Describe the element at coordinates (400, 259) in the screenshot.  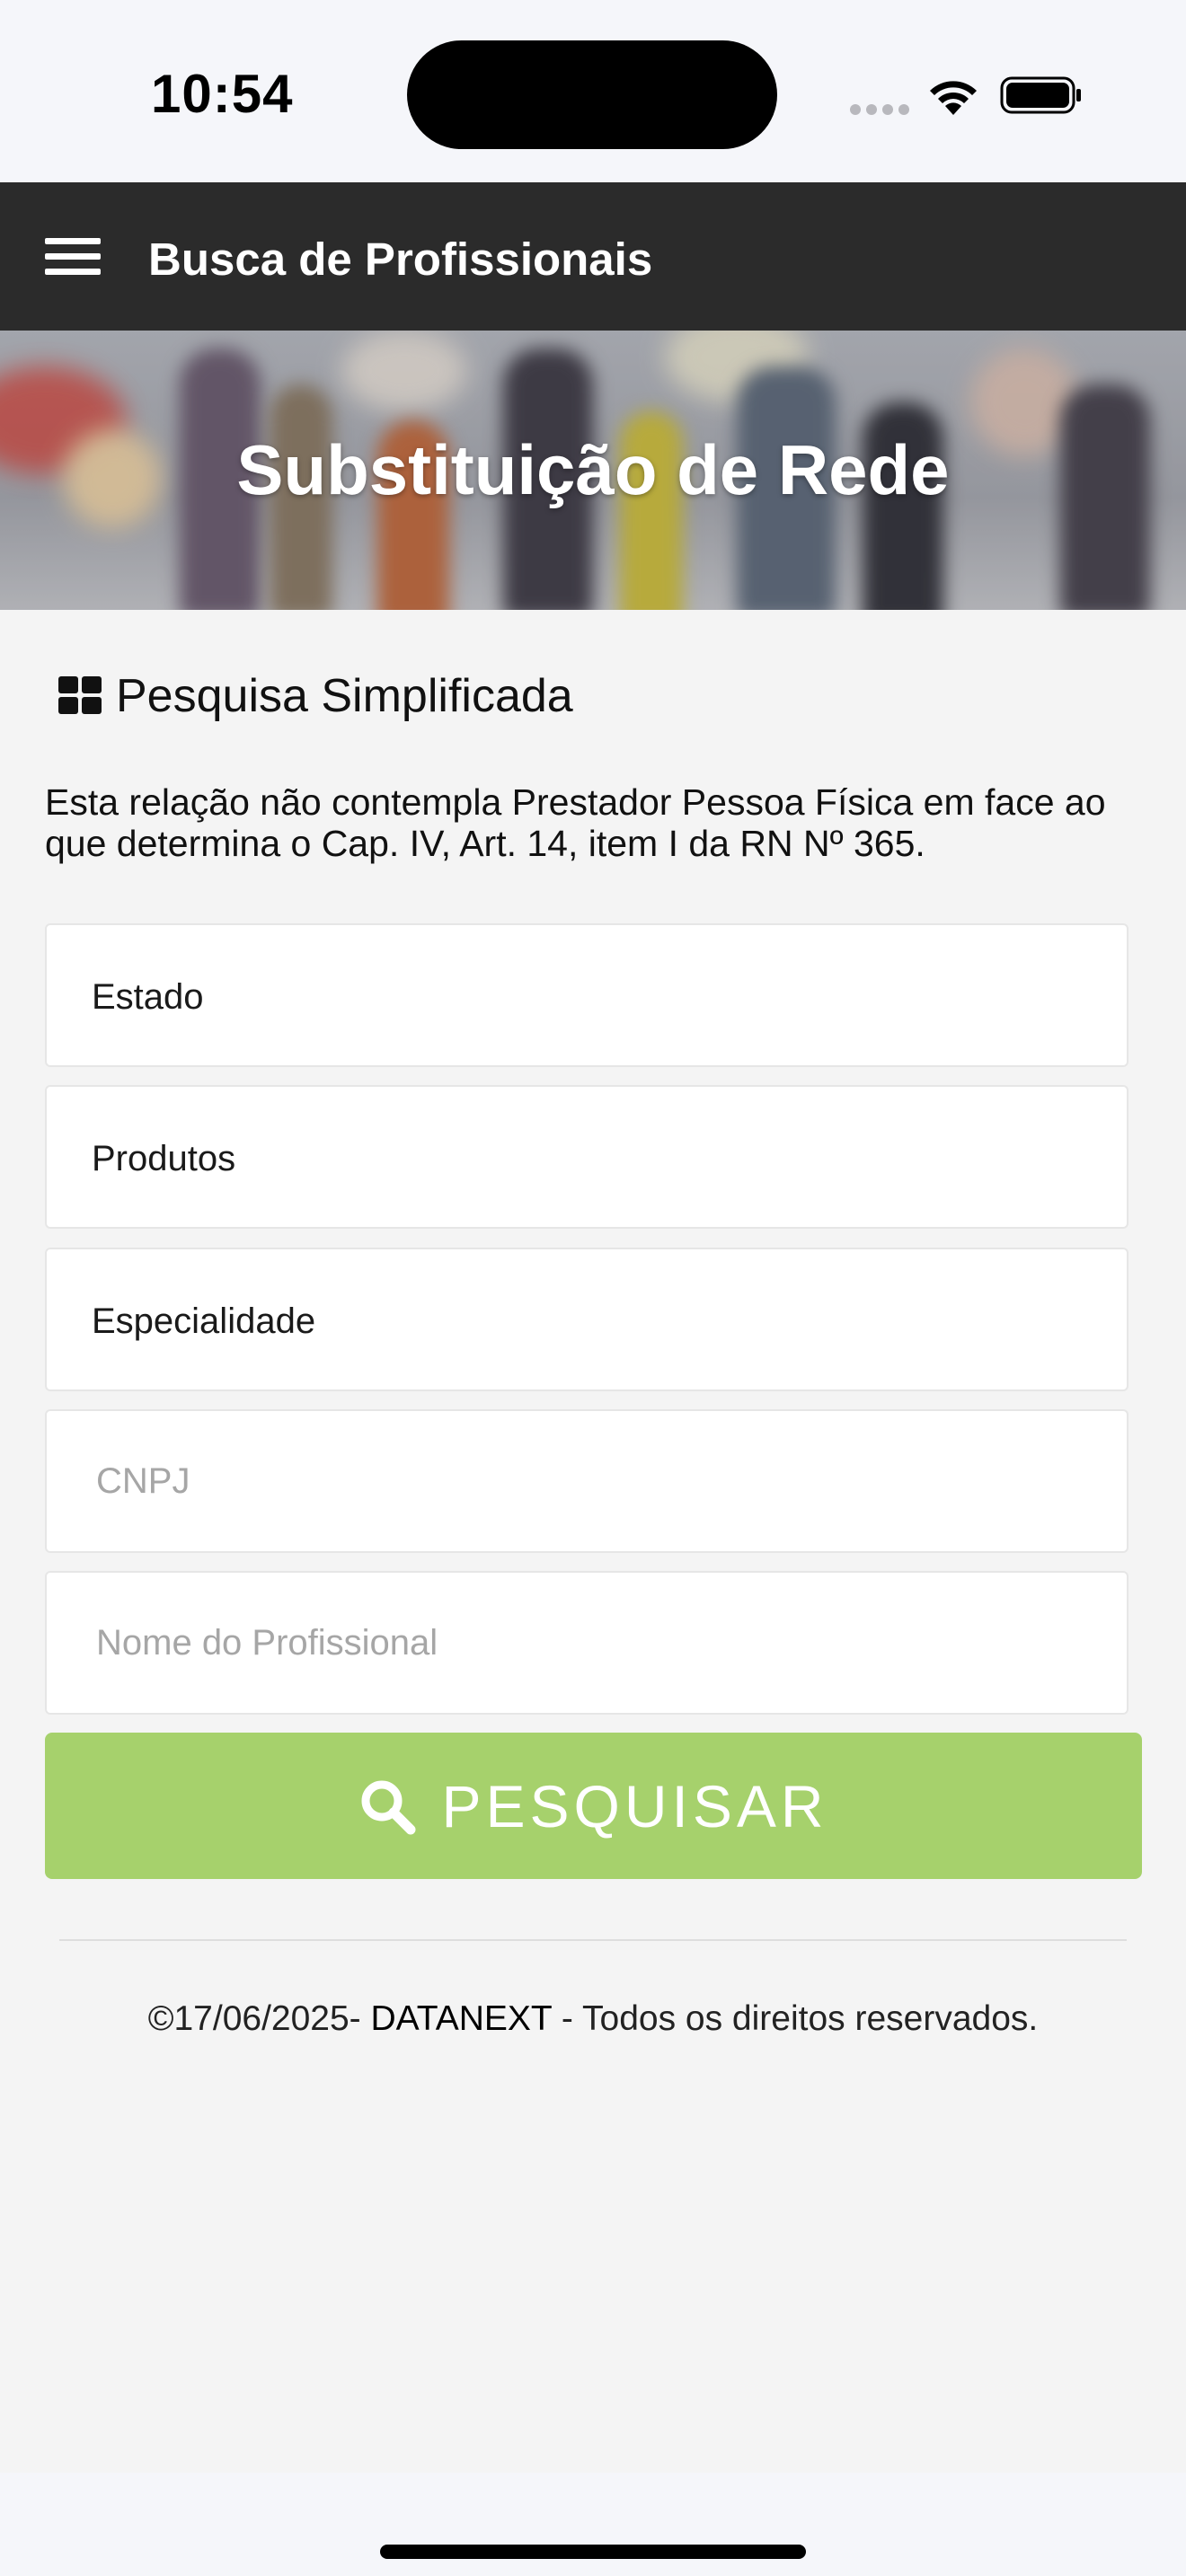
I see `app-title: Busca de Profissionais` at that location.